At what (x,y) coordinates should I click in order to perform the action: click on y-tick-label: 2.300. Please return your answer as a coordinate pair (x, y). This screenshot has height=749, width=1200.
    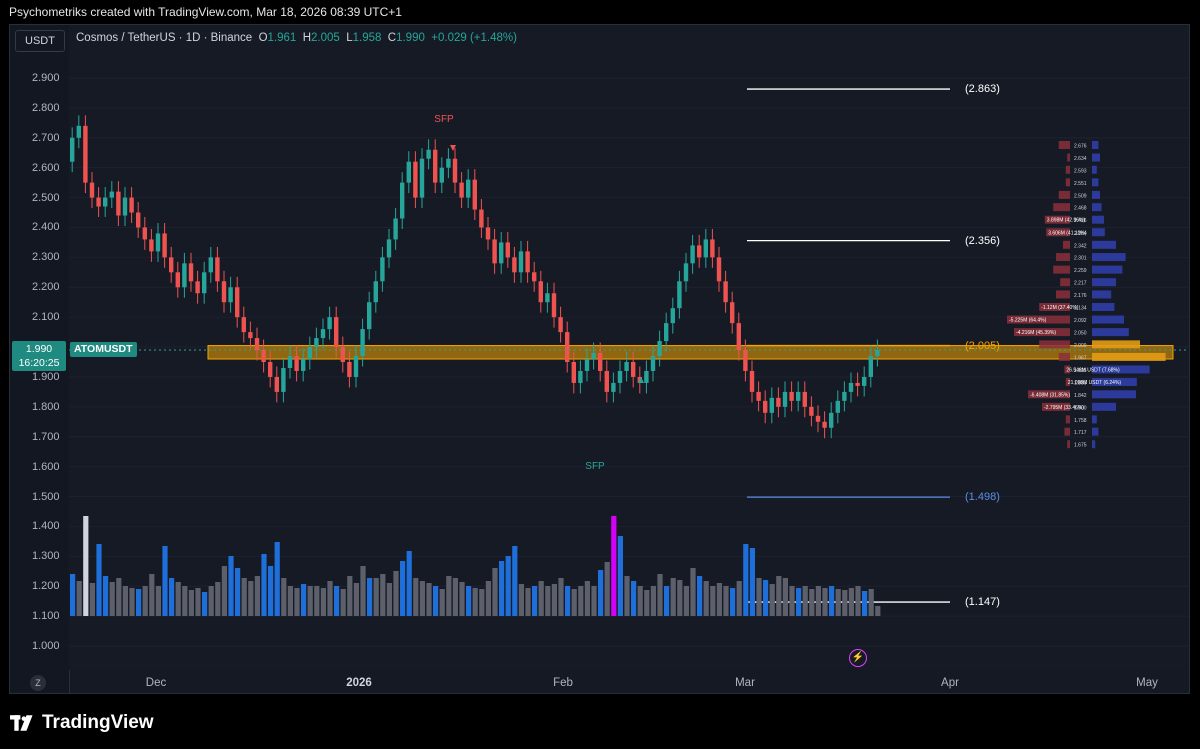
    Looking at the image, I should click on (46, 257).